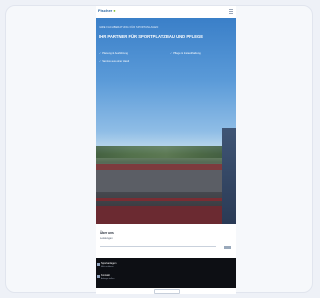 The height and width of the screenshot is (298, 320). I want to click on logo-text: Fischer, so click(105, 10).